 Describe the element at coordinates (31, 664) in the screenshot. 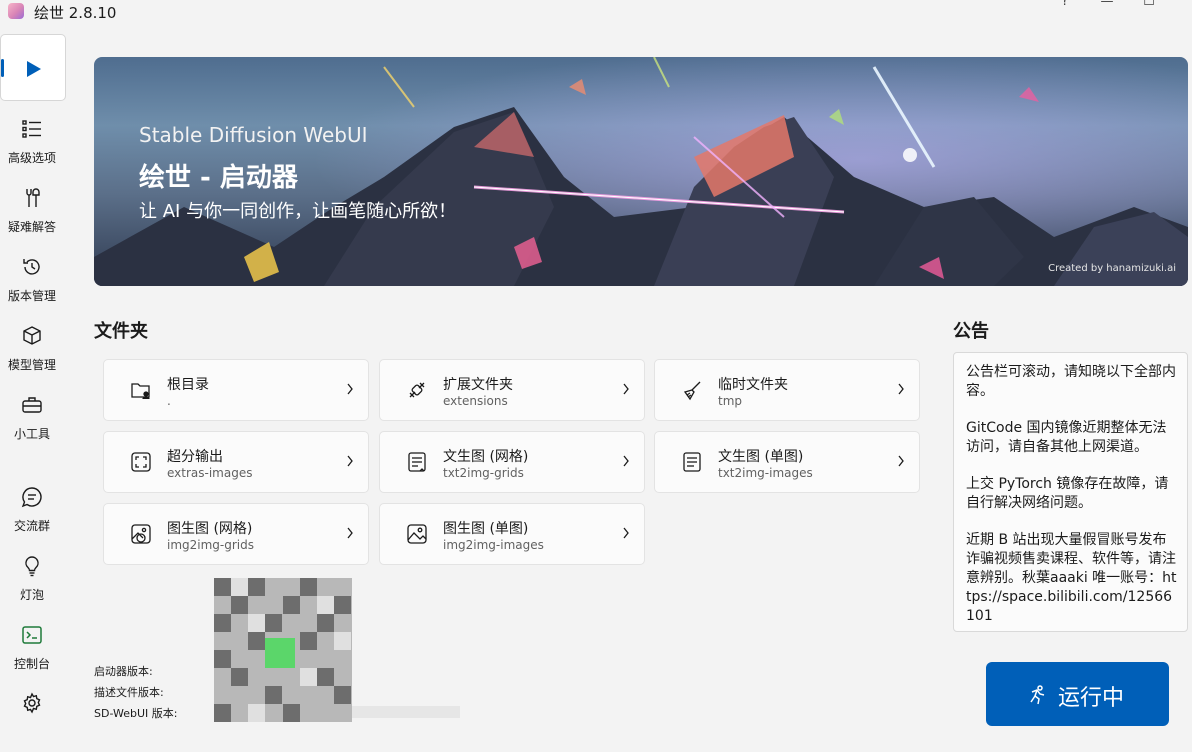

I see `sidebar-item-label: 控制台` at that location.